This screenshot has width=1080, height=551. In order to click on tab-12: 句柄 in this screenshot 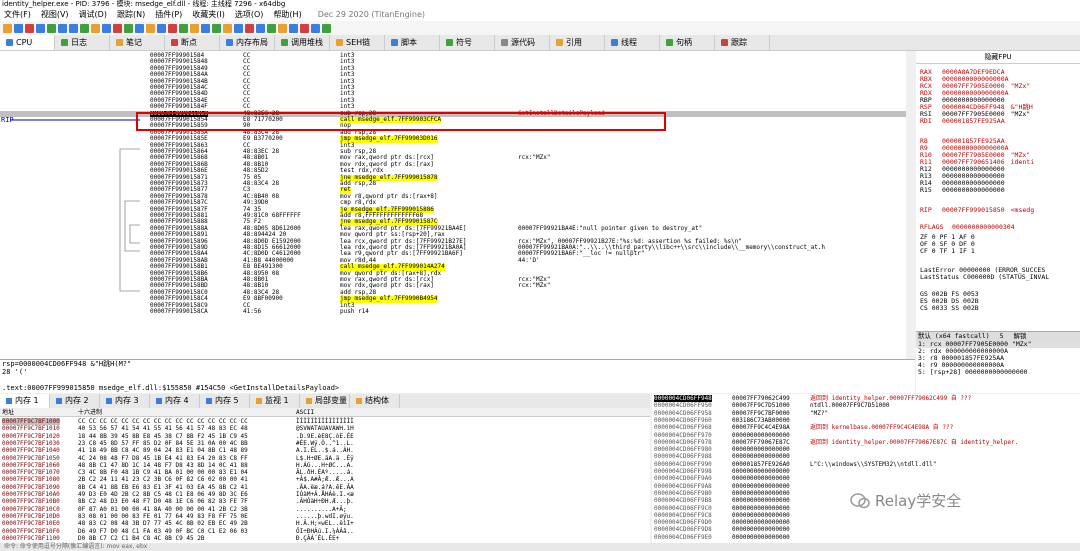, I will do `click(687, 42)`.